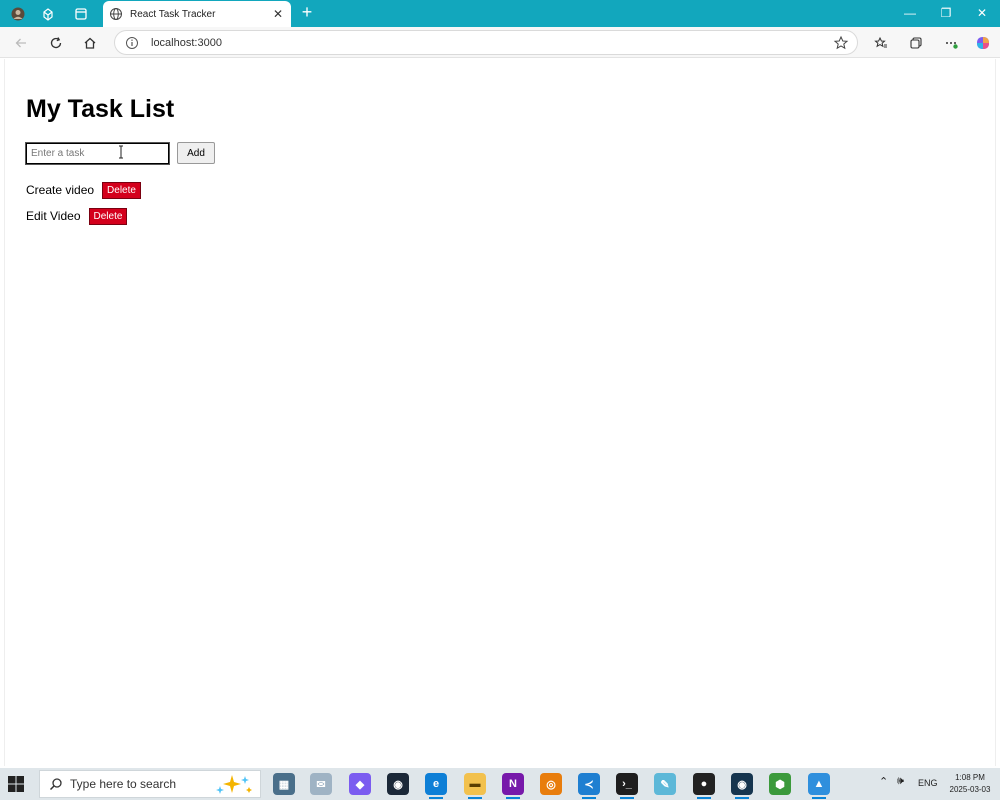  Describe the element at coordinates (18, 14) in the screenshot. I see `profile-avatar-icon` at that location.